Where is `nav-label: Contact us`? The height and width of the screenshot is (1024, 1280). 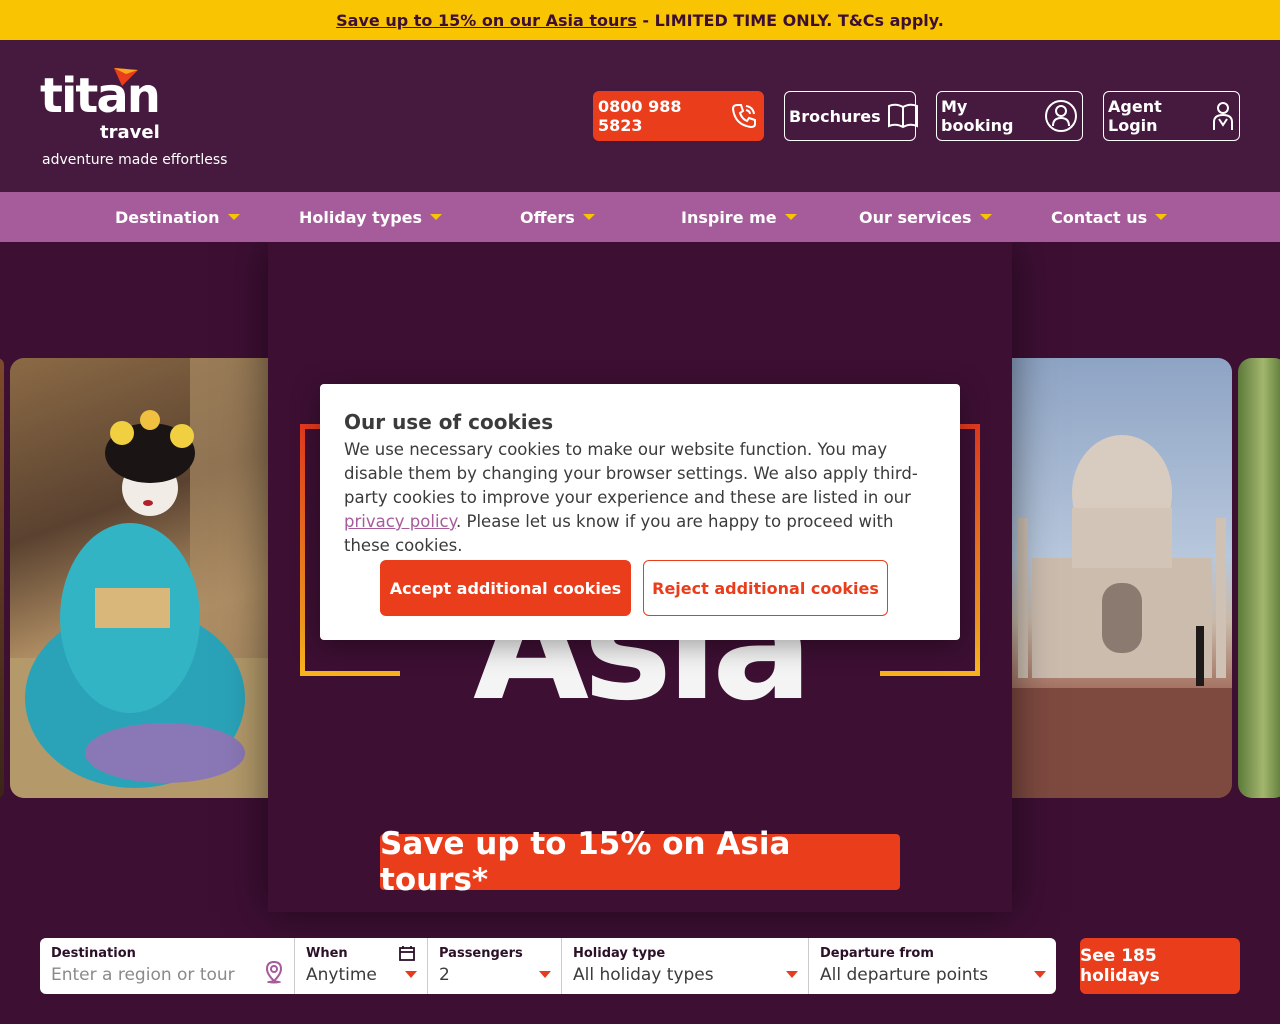 nav-label: Contact us is located at coordinates (1099, 217).